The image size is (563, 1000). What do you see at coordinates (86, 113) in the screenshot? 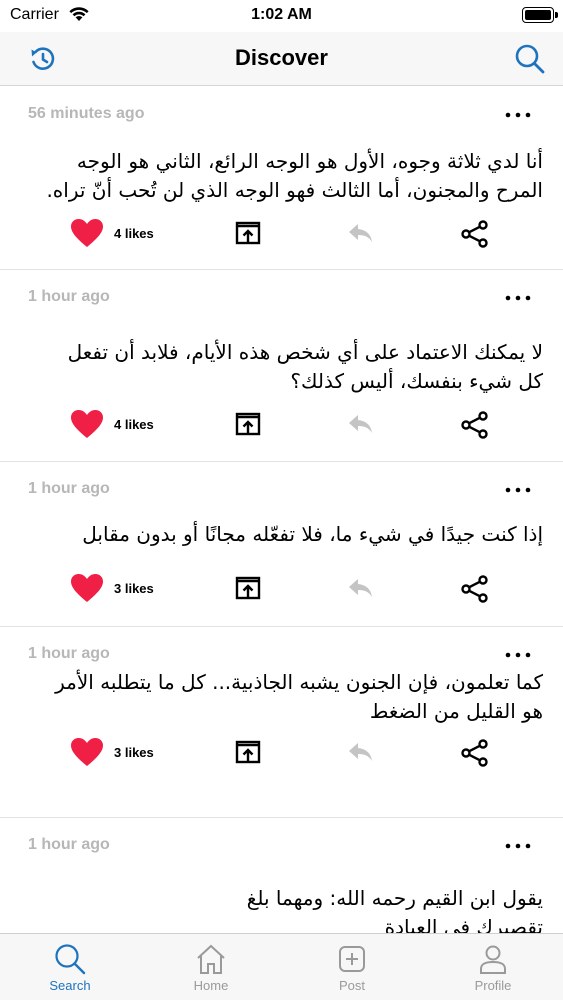
I see `post-timestamp: 56 minutes ago` at bounding box center [86, 113].